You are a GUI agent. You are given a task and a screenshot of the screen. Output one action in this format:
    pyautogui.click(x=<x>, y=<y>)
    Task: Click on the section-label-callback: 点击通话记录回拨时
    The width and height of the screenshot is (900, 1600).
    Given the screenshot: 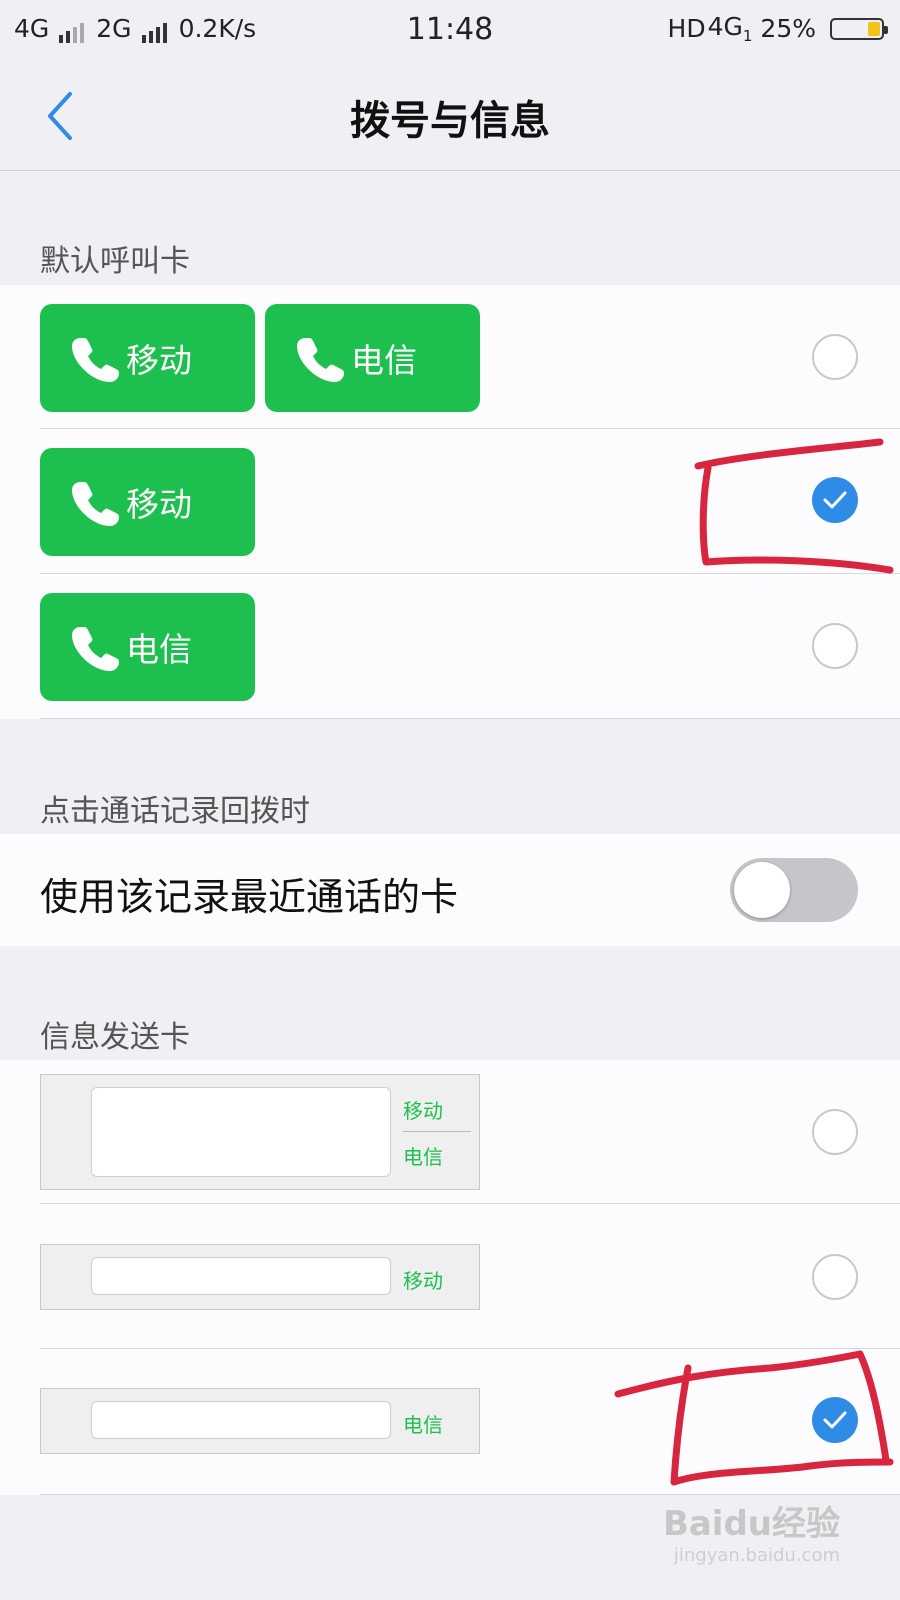 What is the action you would take?
    pyautogui.click(x=175, y=811)
    